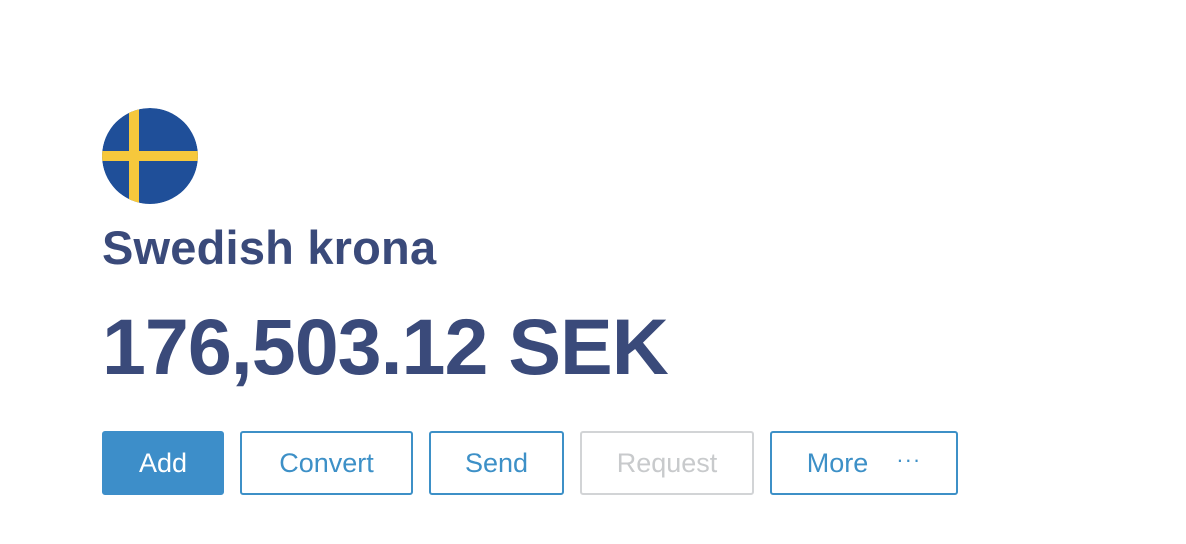 Image resolution: width=1186 pixels, height=544 pixels. What do you see at coordinates (909, 459) in the screenshot?
I see `more-dots-icon: ···` at bounding box center [909, 459].